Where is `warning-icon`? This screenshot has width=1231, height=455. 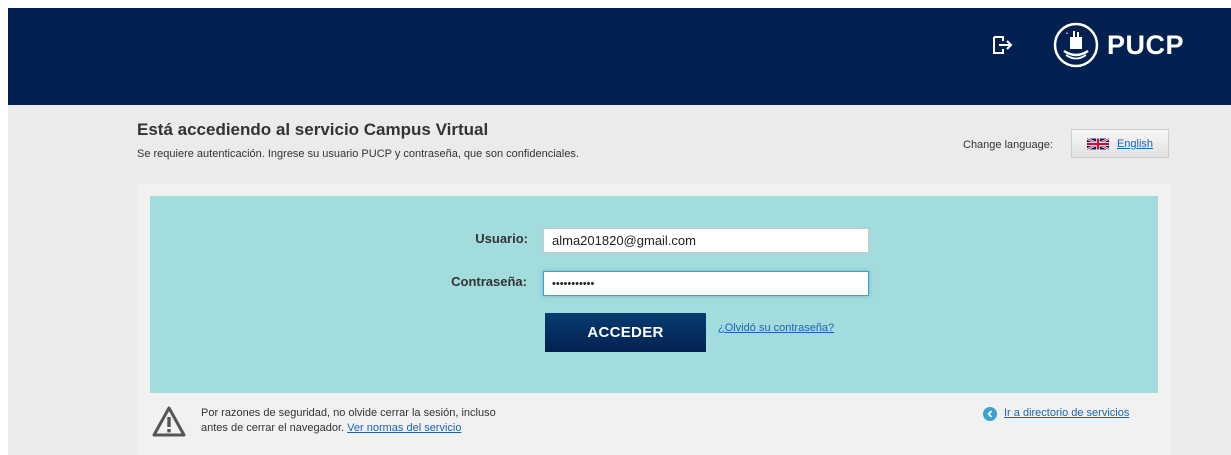
warning-icon is located at coordinates (169, 421).